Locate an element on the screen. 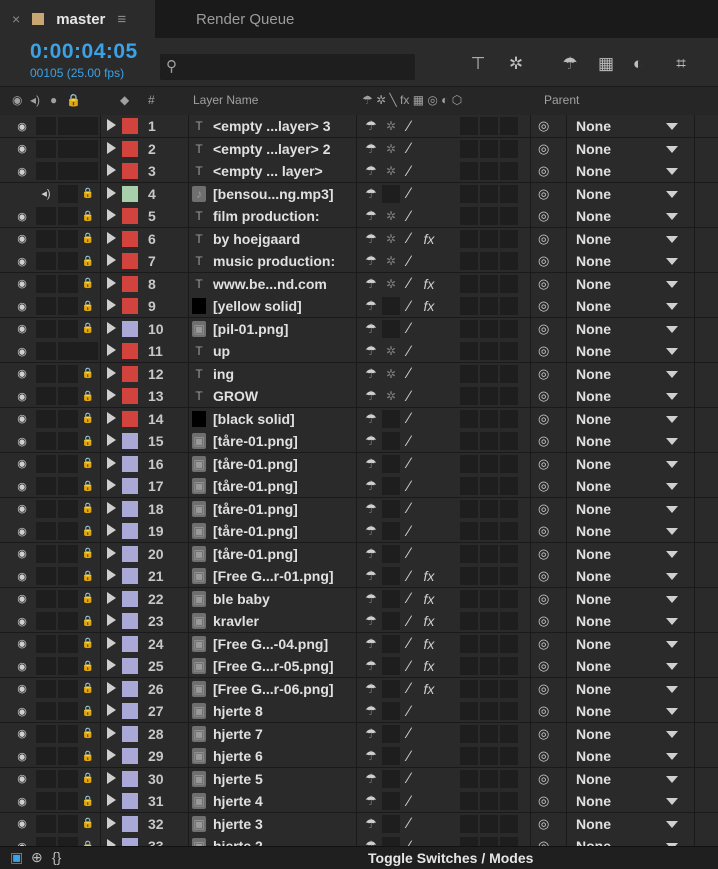 The height and width of the screenshot is (869, 718). layer-name: hjerte 8 is located at coordinates (285, 711).